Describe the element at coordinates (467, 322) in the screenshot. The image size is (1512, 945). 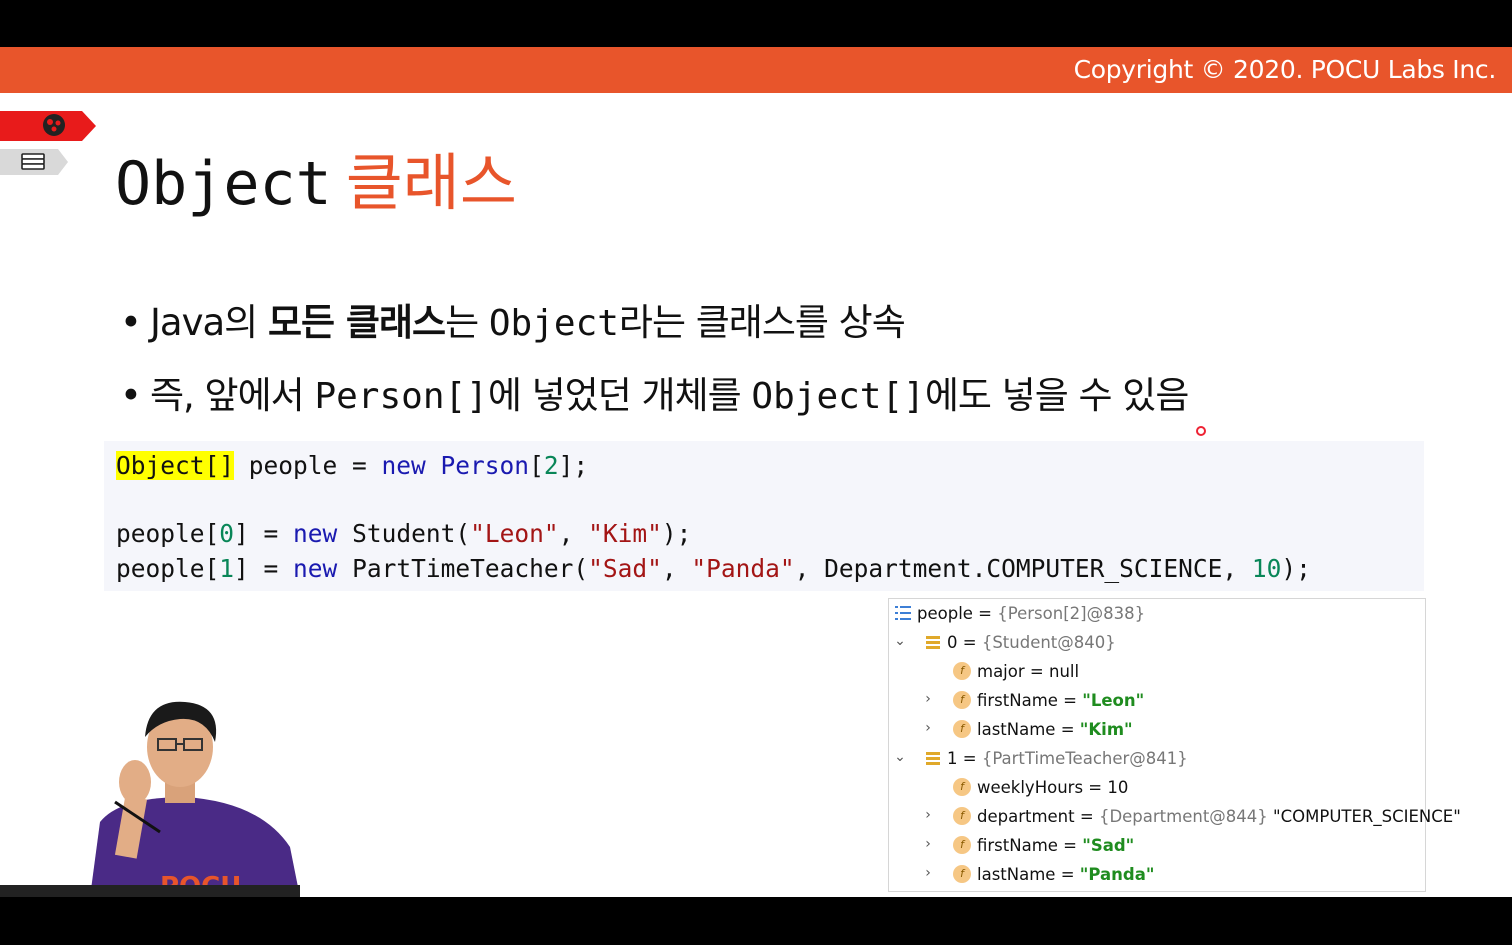
I see `bullet-text: 는` at that location.